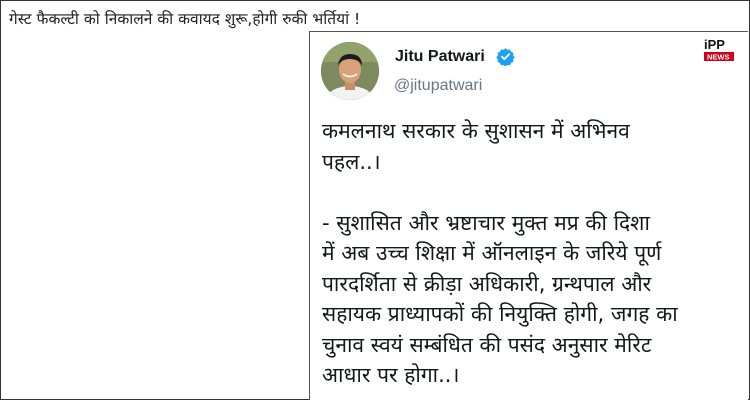  What do you see at coordinates (714, 44) in the screenshot?
I see `svg-text: iPP` at bounding box center [714, 44].